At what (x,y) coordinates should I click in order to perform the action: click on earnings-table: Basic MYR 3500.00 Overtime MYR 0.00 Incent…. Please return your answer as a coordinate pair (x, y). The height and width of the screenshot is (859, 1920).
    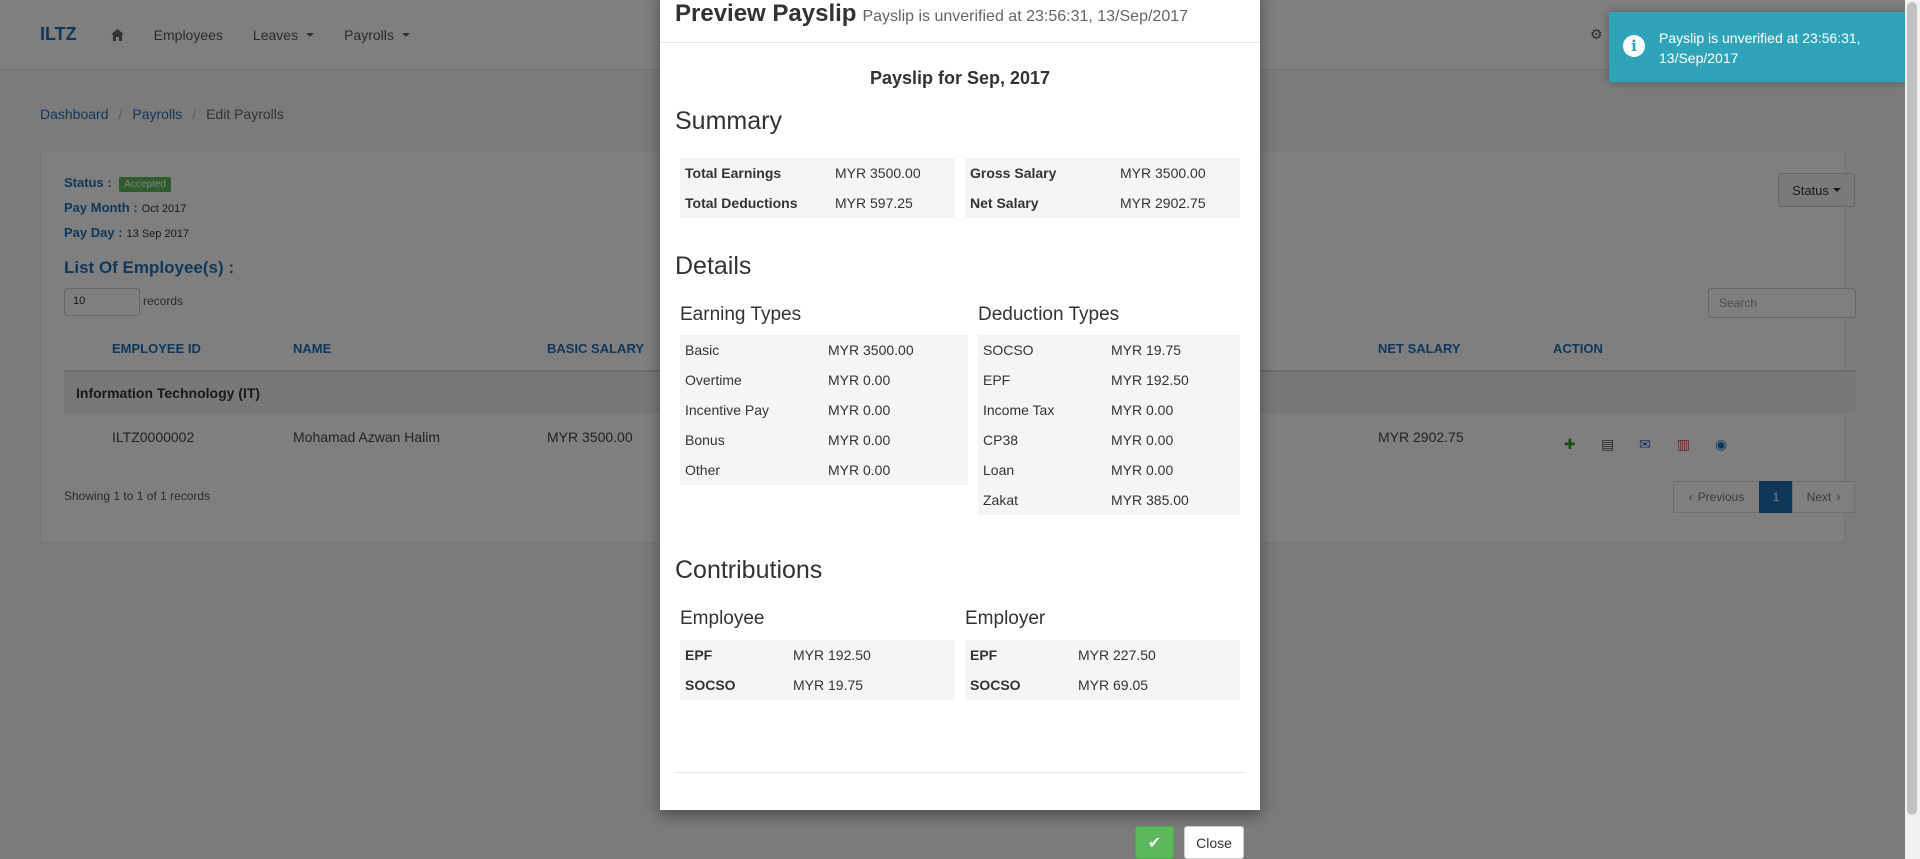
    Looking at the image, I should click on (824, 410).